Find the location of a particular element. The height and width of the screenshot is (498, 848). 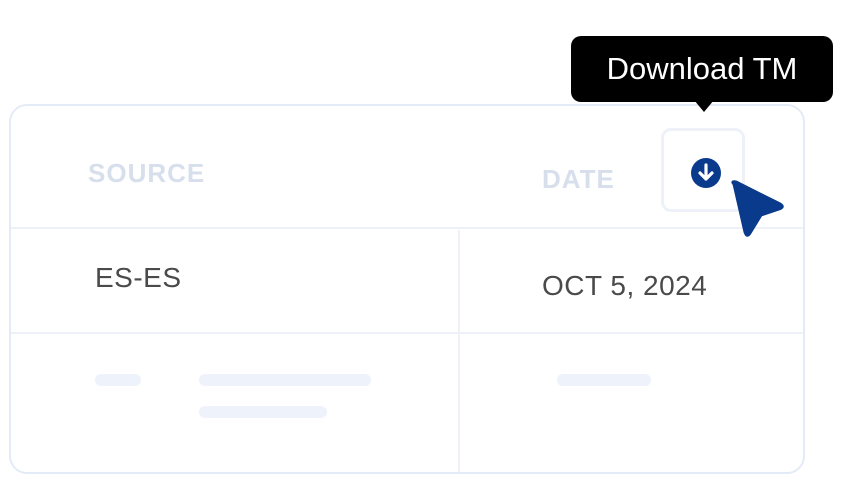

row-divider is located at coordinates (407, 333).